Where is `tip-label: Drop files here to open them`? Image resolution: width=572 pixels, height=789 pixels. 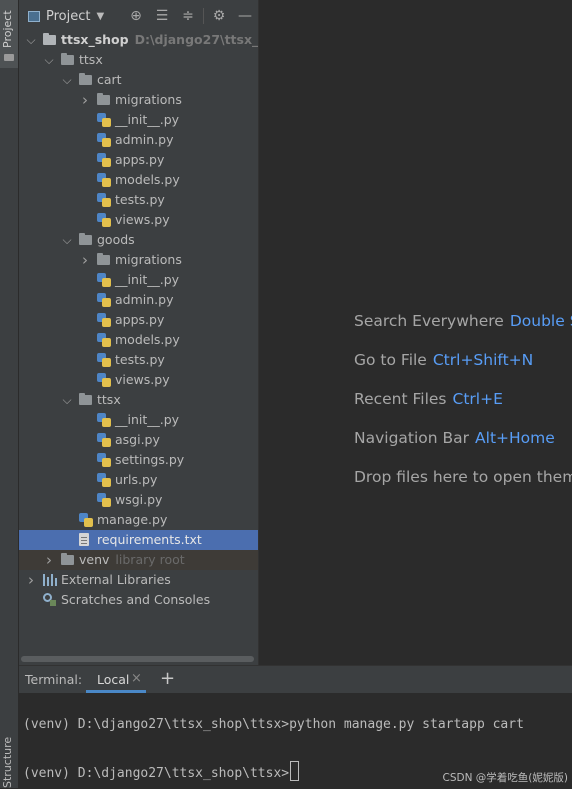 tip-label: Drop files here to open them is located at coordinates (463, 477).